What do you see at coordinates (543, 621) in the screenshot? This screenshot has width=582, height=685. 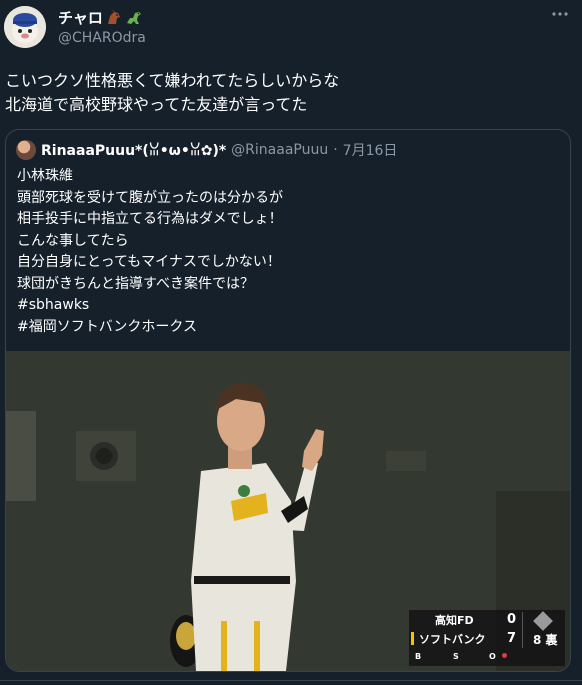 I see `bases-diamond-icon` at bounding box center [543, 621].